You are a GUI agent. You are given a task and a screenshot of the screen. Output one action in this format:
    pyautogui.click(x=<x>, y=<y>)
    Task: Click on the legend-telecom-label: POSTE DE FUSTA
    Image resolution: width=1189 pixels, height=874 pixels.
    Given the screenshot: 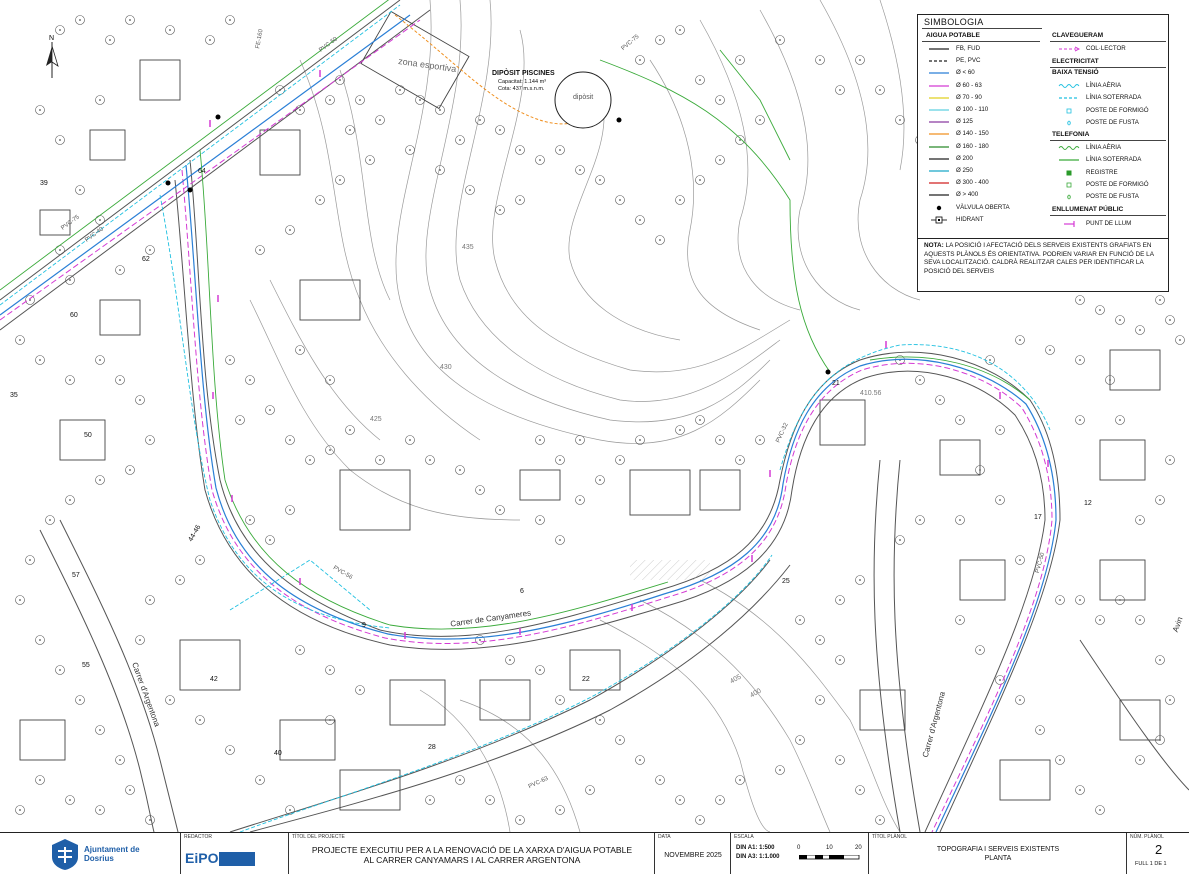 What is the action you would take?
    pyautogui.click(x=1112, y=197)
    